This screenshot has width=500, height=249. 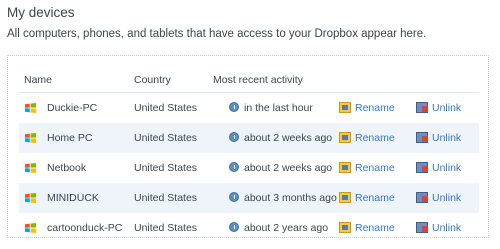 What do you see at coordinates (286, 228) in the screenshot?
I see `activity-text: about 2 years ago` at bounding box center [286, 228].